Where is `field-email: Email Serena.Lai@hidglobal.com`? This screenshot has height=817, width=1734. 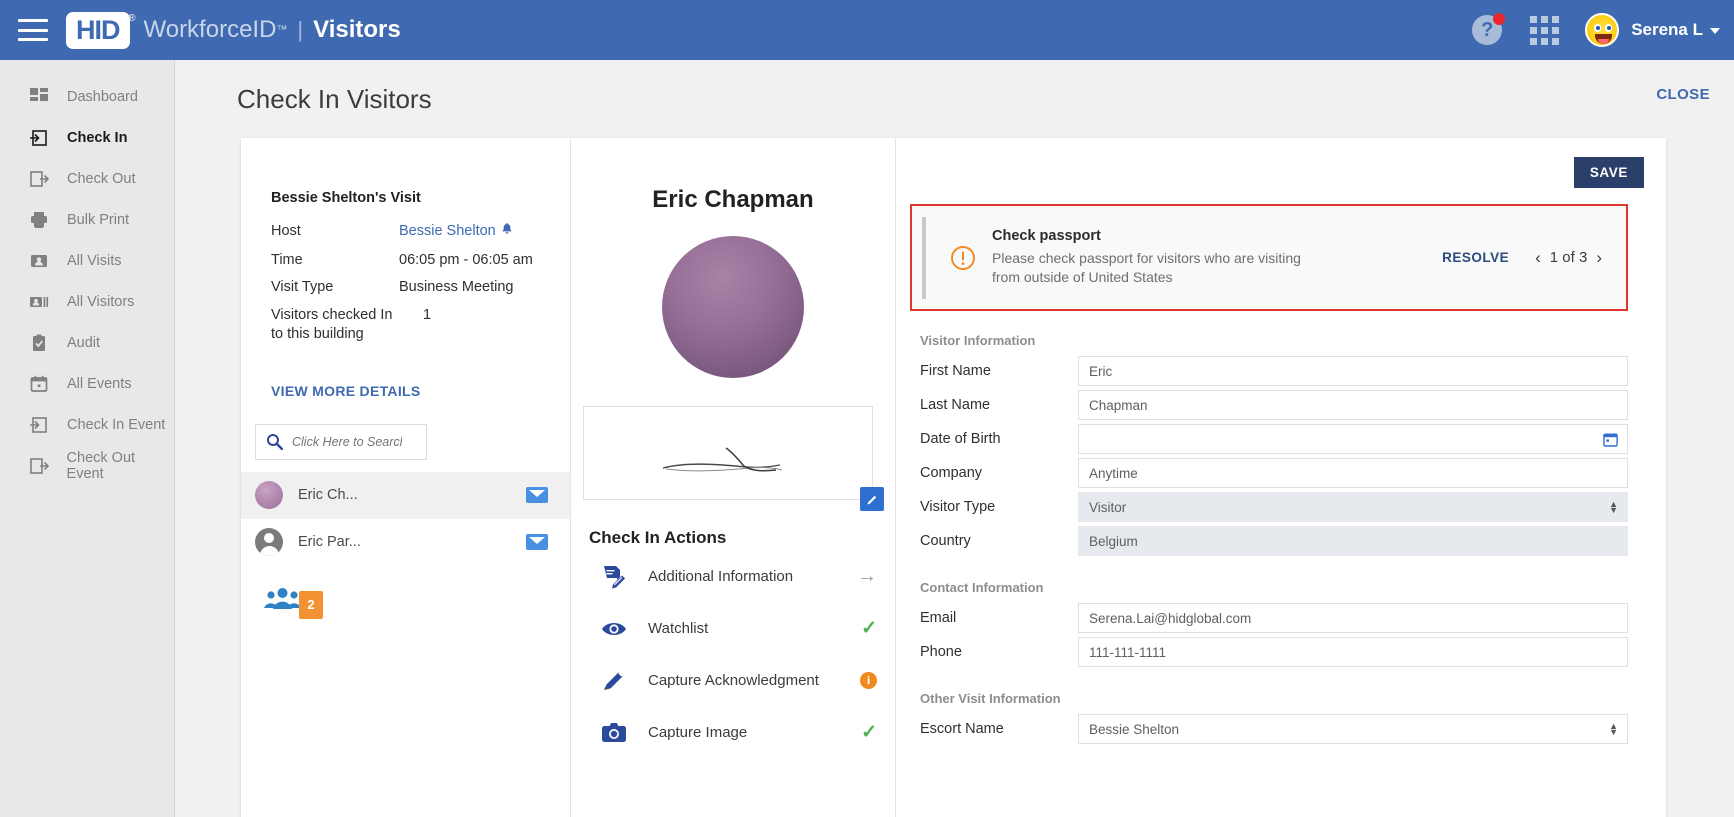
field-email: Email Serena.Lai@hidglobal.com is located at coordinates (1278, 618).